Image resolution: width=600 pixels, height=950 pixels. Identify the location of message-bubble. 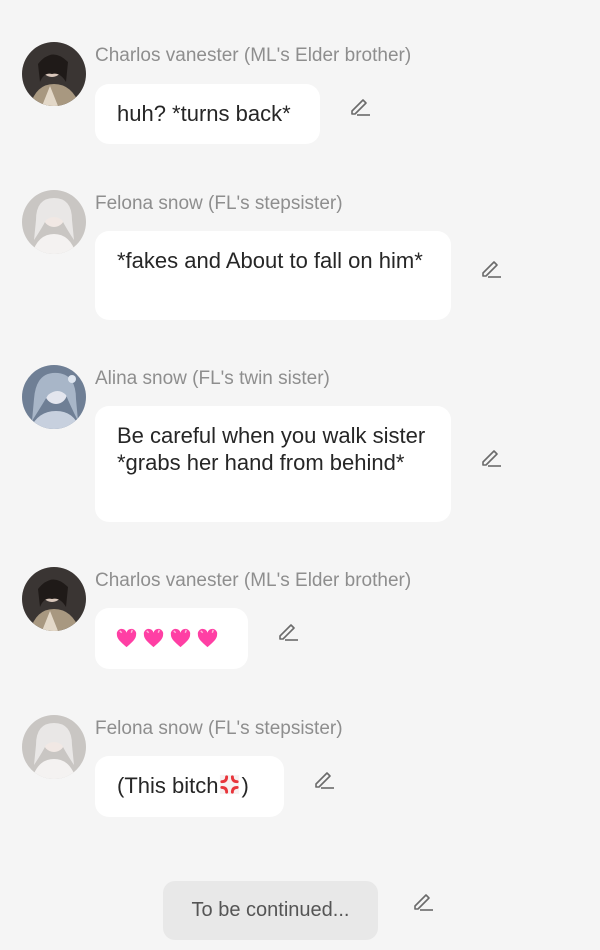
(171, 638).